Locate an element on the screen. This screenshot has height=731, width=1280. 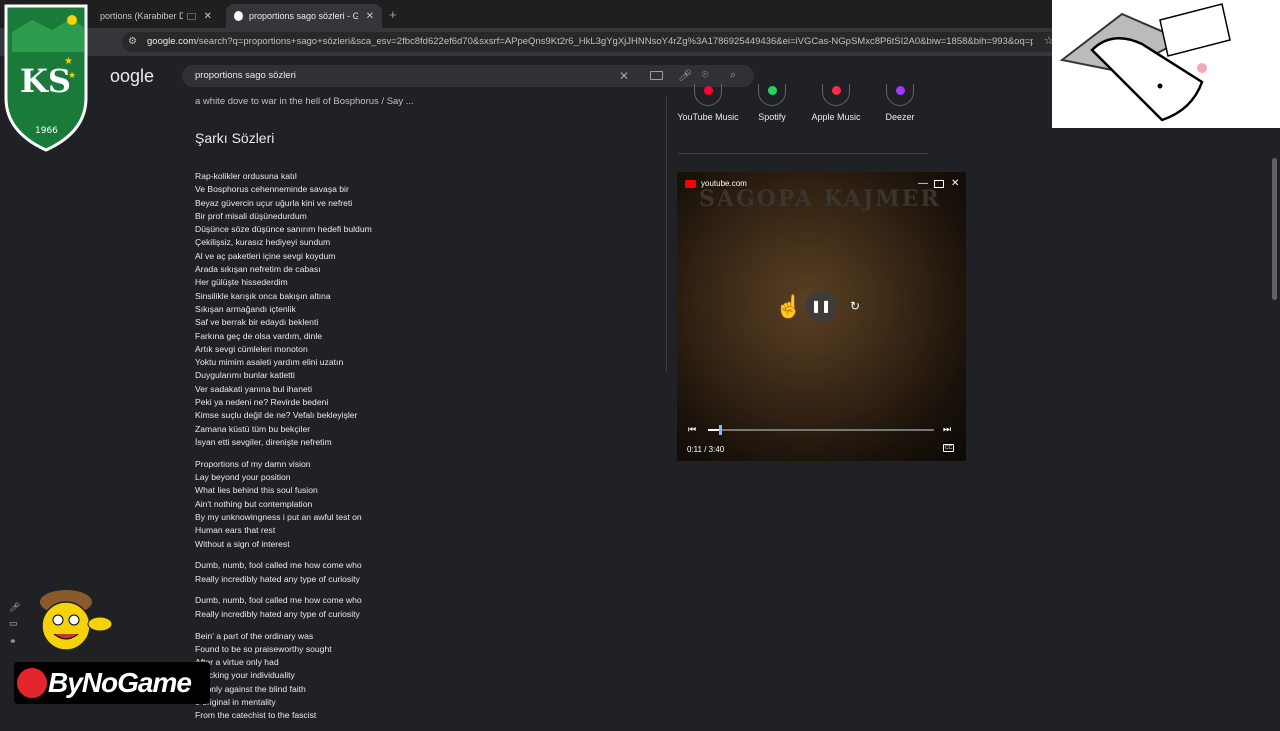
search-icon: ⌕ is located at coordinates (733, 75).